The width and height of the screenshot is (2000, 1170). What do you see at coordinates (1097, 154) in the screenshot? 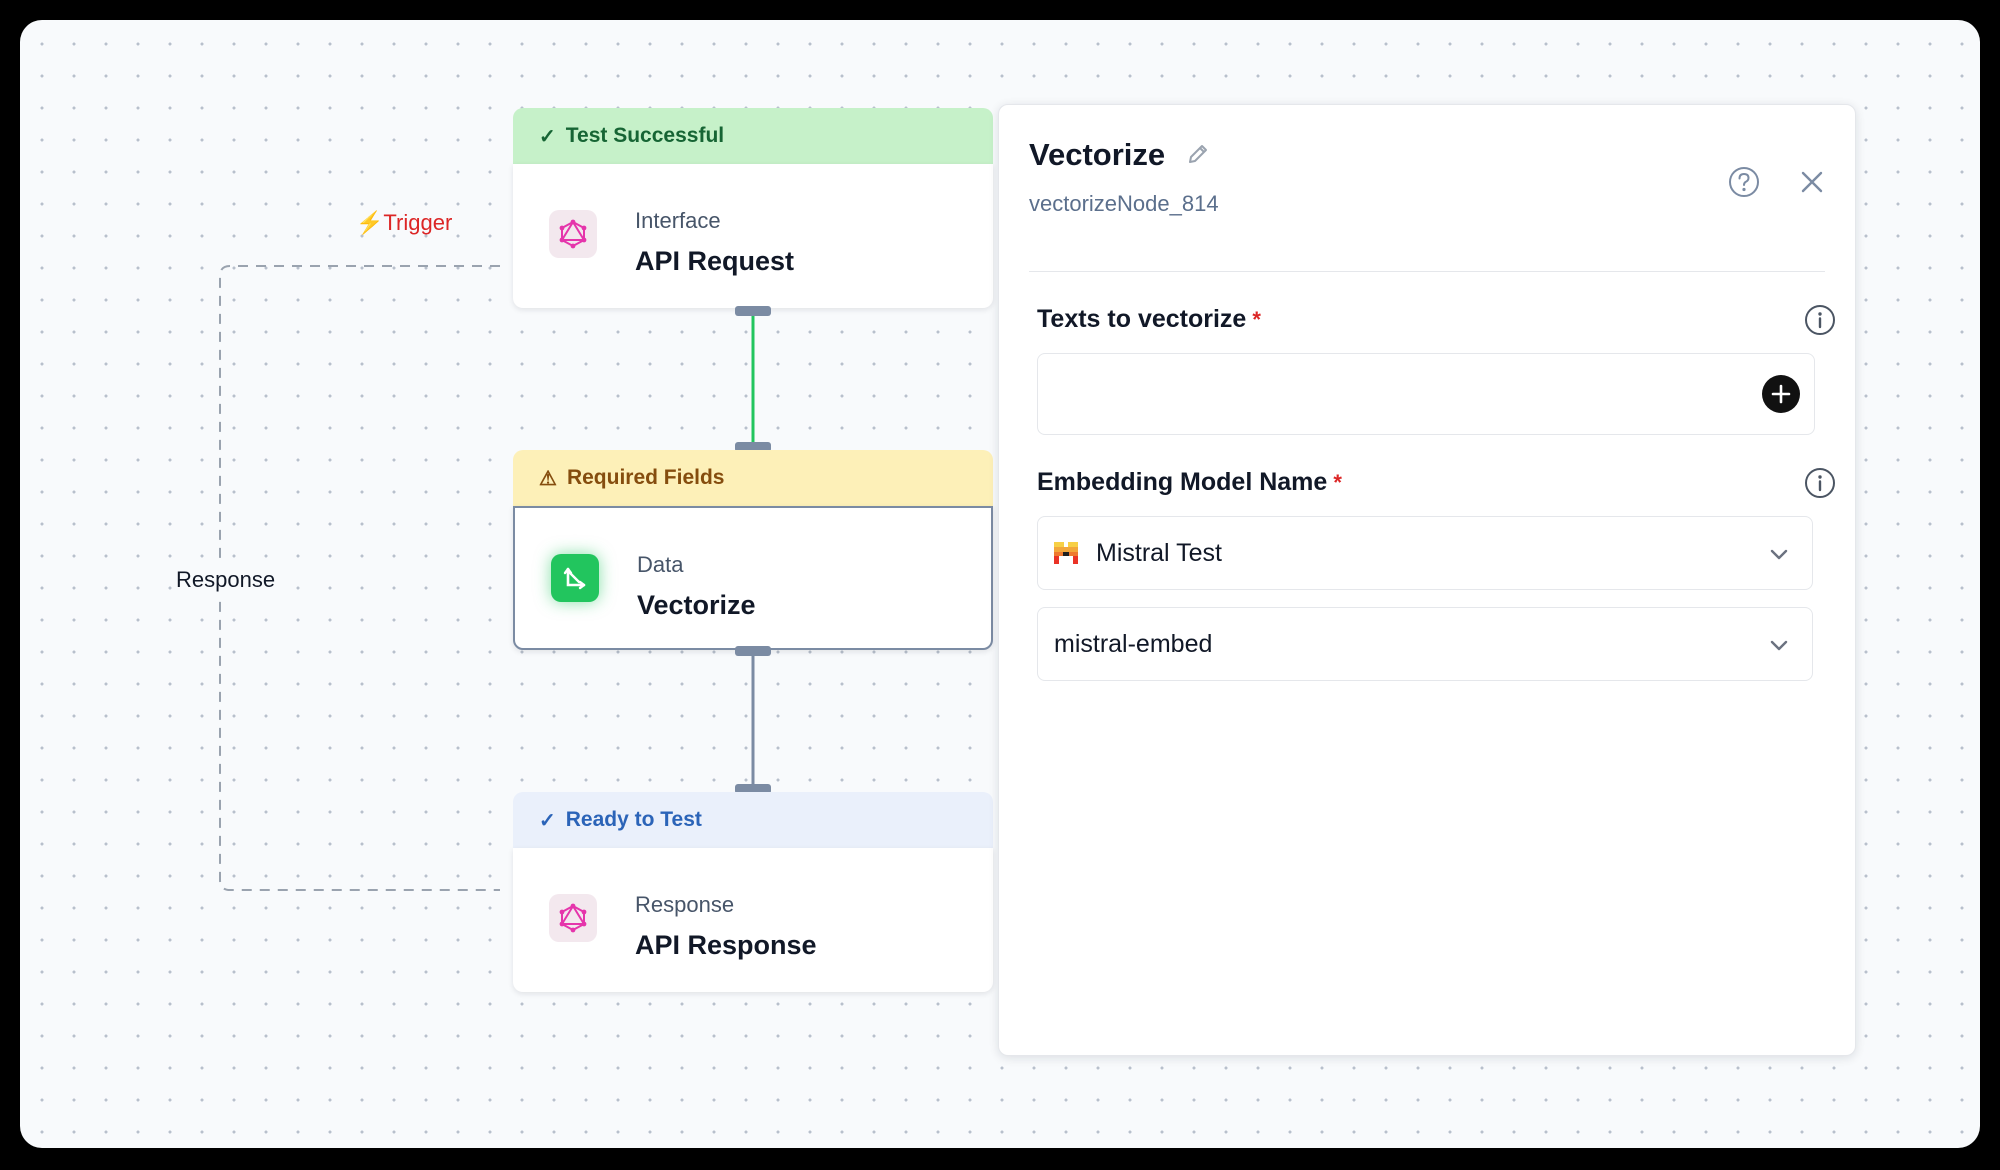
I see `panel-title: Vectorize` at bounding box center [1097, 154].